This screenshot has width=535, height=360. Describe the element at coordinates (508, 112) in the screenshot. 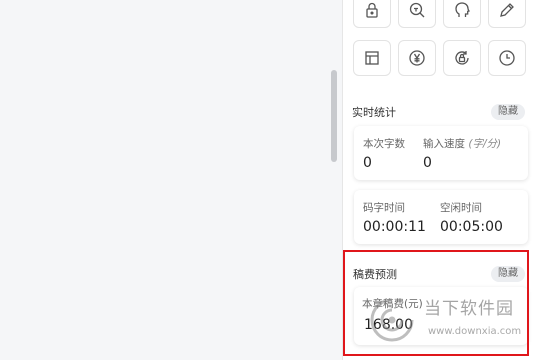

I see `realtime-stats-hide-button: 隐藏` at that location.